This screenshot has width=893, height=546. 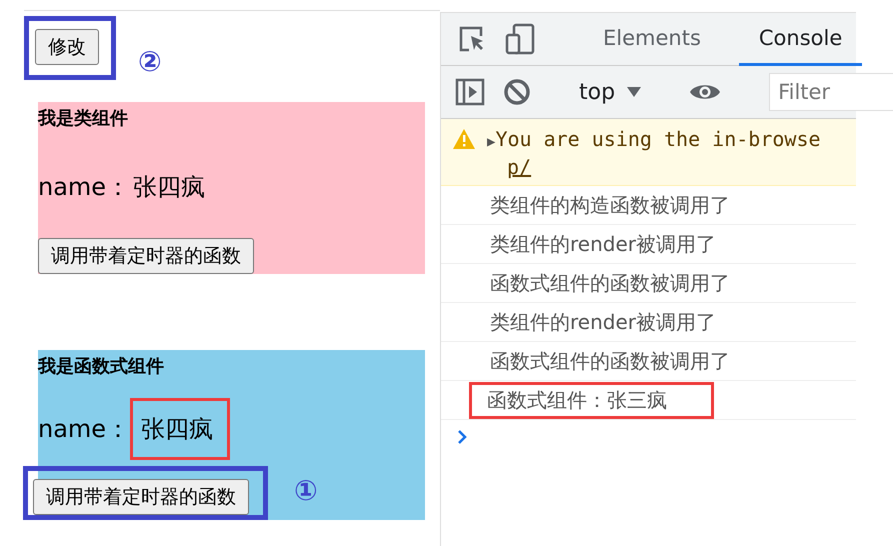 What do you see at coordinates (464, 138) in the screenshot?
I see `warning-icon` at bounding box center [464, 138].